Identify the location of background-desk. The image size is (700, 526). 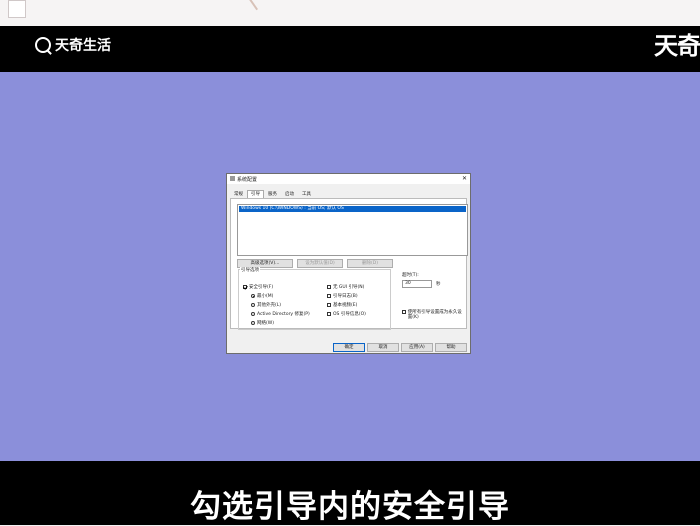
(350, 13).